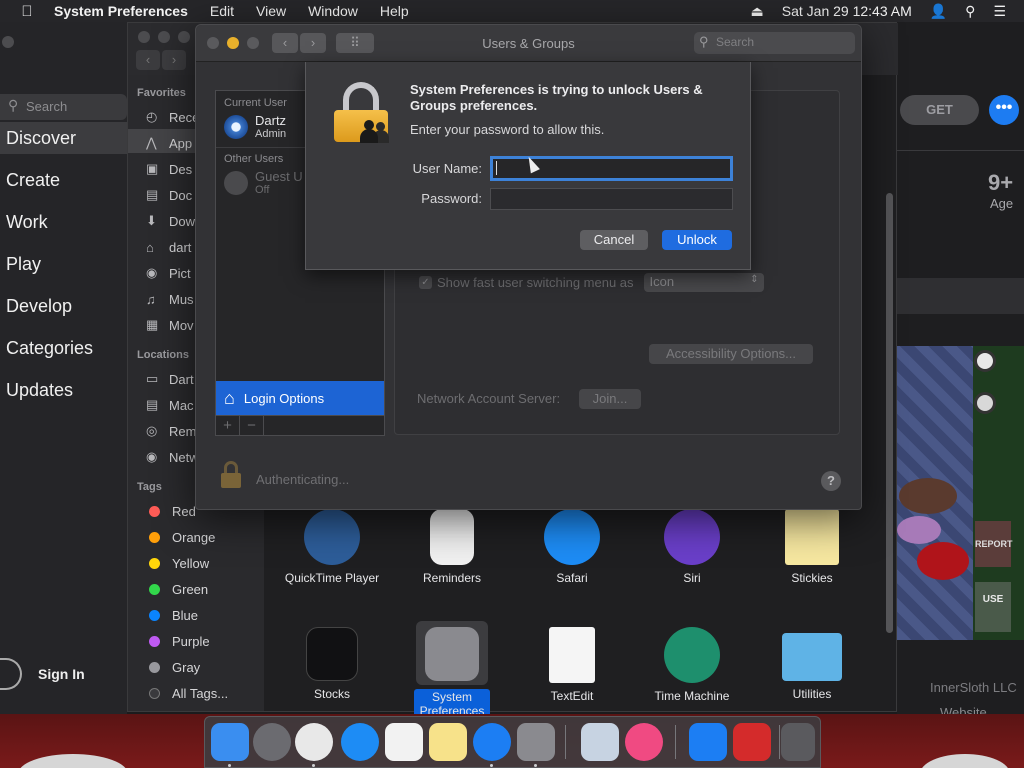 Image resolution: width=1024 pixels, height=768 pixels. What do you see at coordinates (231, 475) in the screenshot?
I see `lock-icon` at bounding box center [231, 475].